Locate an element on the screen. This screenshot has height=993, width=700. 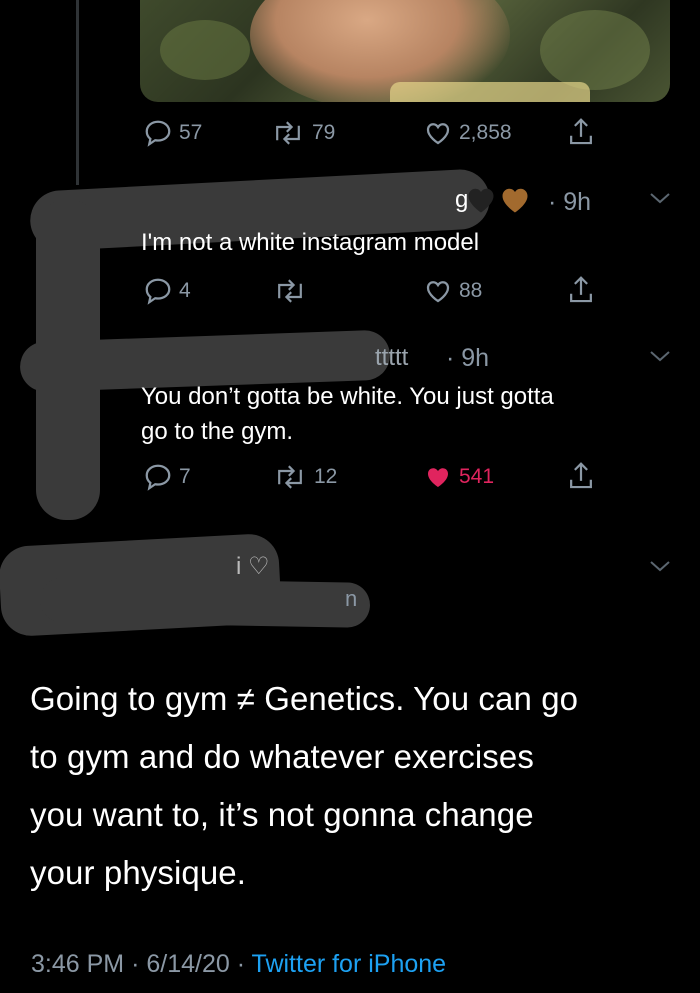
heart-emojis is located at coordinates (498, 200).